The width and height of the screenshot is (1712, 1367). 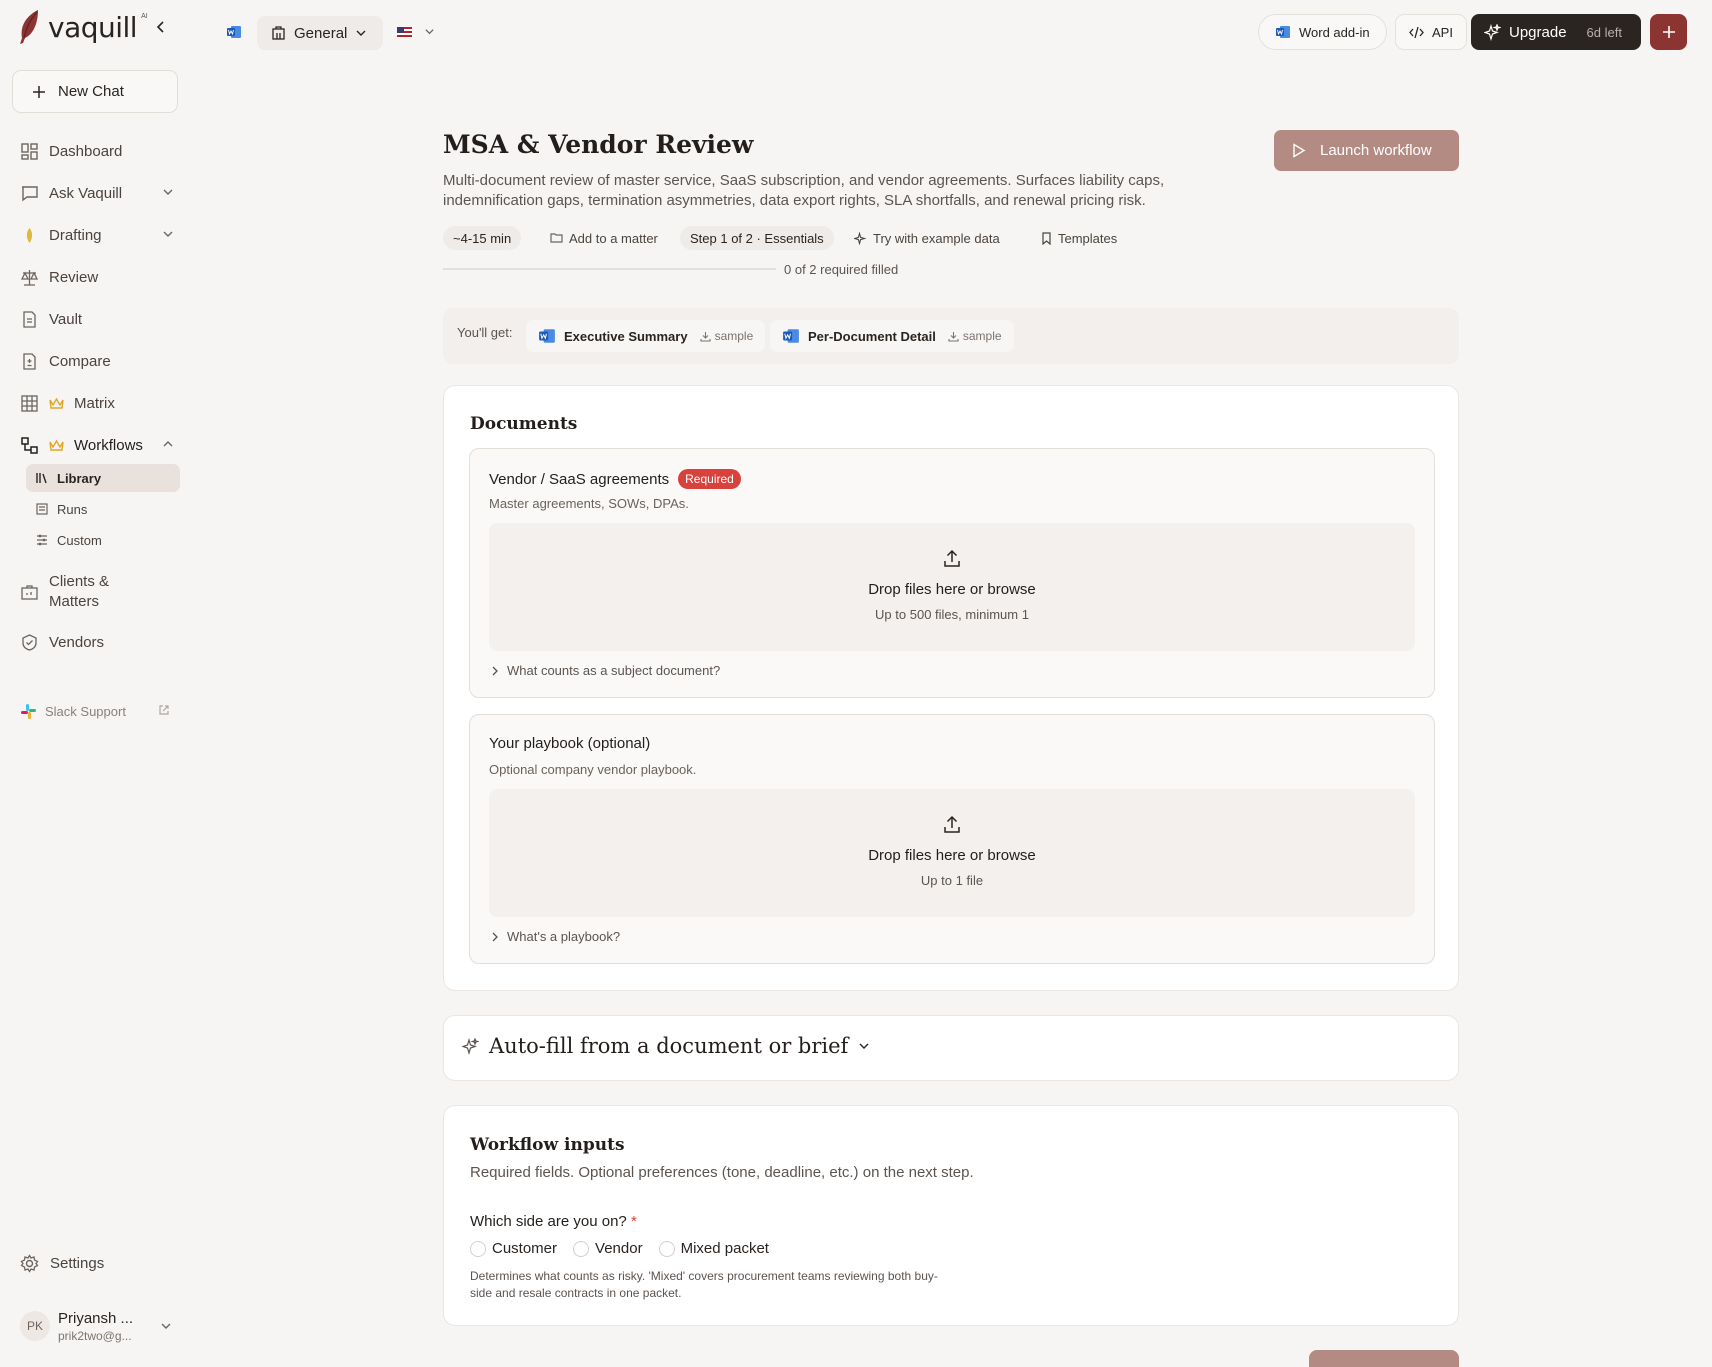 I want to click on new-chat-button: New Chat, so click(x=95, y=91).